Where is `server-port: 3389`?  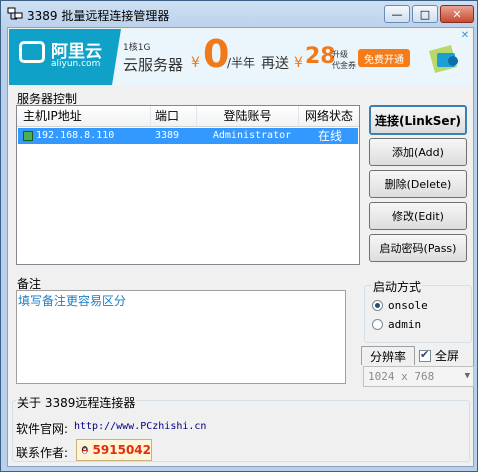 server-port: 3389 is located at coordinates (167, 135).